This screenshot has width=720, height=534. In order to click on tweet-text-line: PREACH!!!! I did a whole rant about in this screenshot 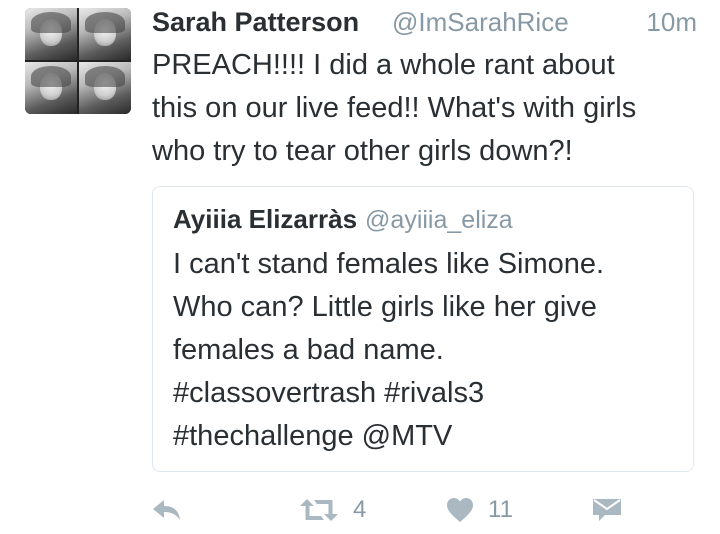, I will do `click(383, 65)`.